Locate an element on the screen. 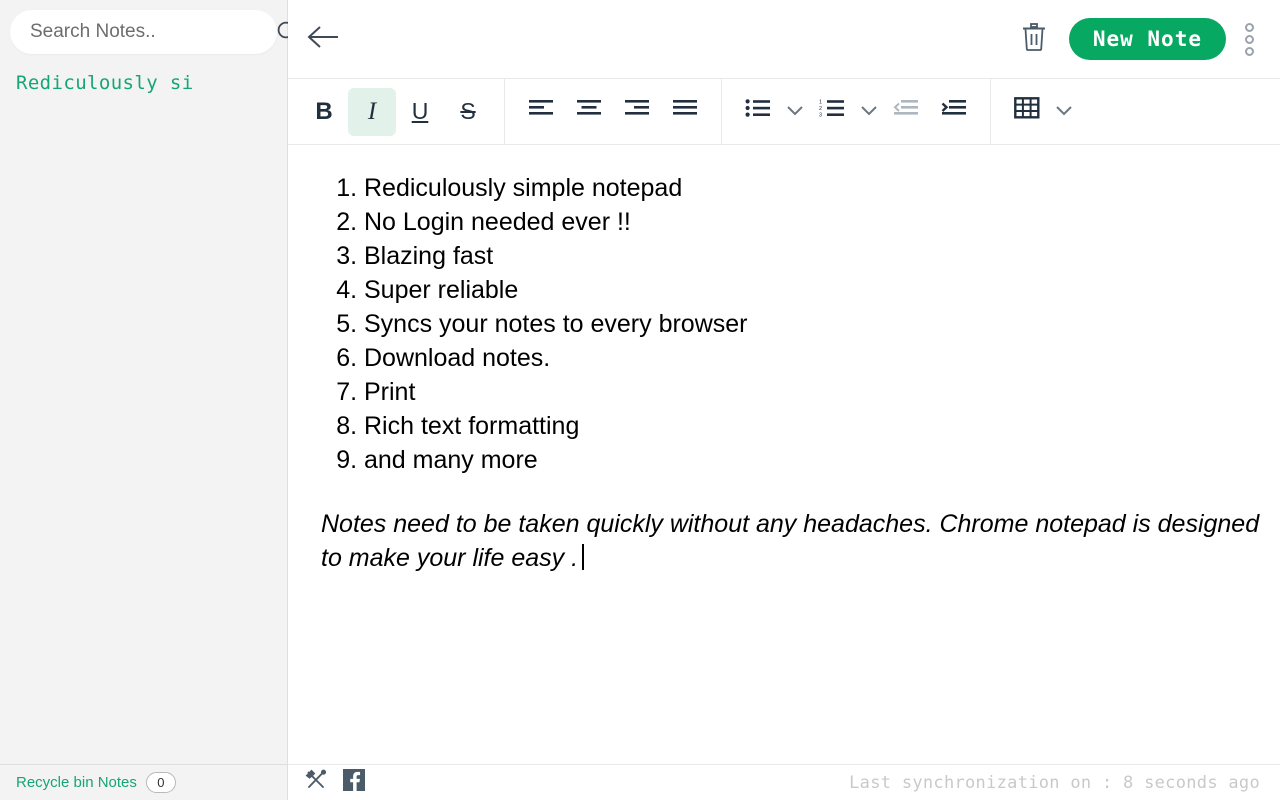 The width and height of the screenshot is (1280, 800). search-input is located at coordinates (152, 32).